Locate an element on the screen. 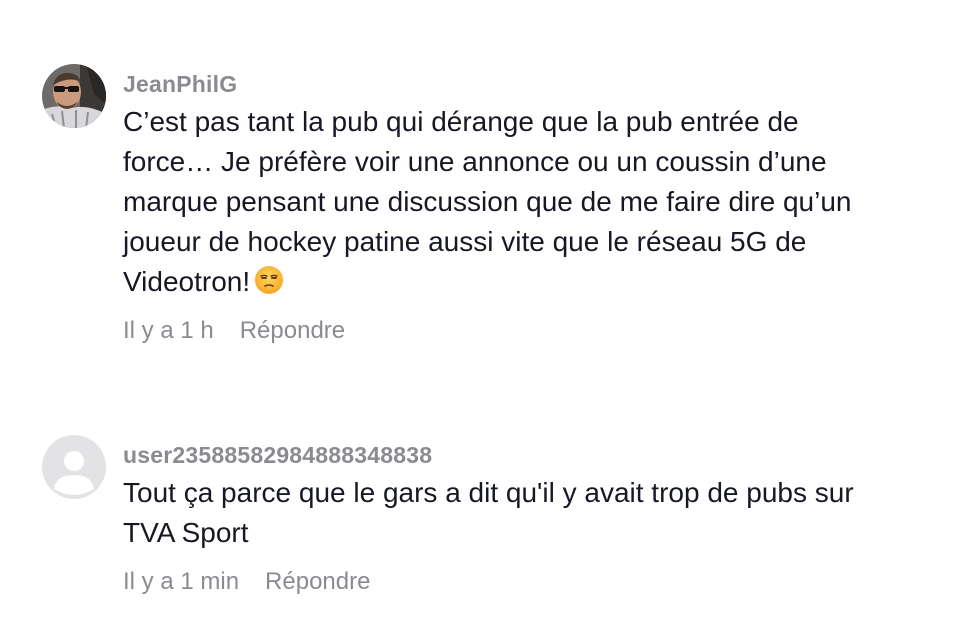 The width and height of the screenshot is (956, 624). comment-timestamp: Il y a 1 h is located at coordinates (168, 330).